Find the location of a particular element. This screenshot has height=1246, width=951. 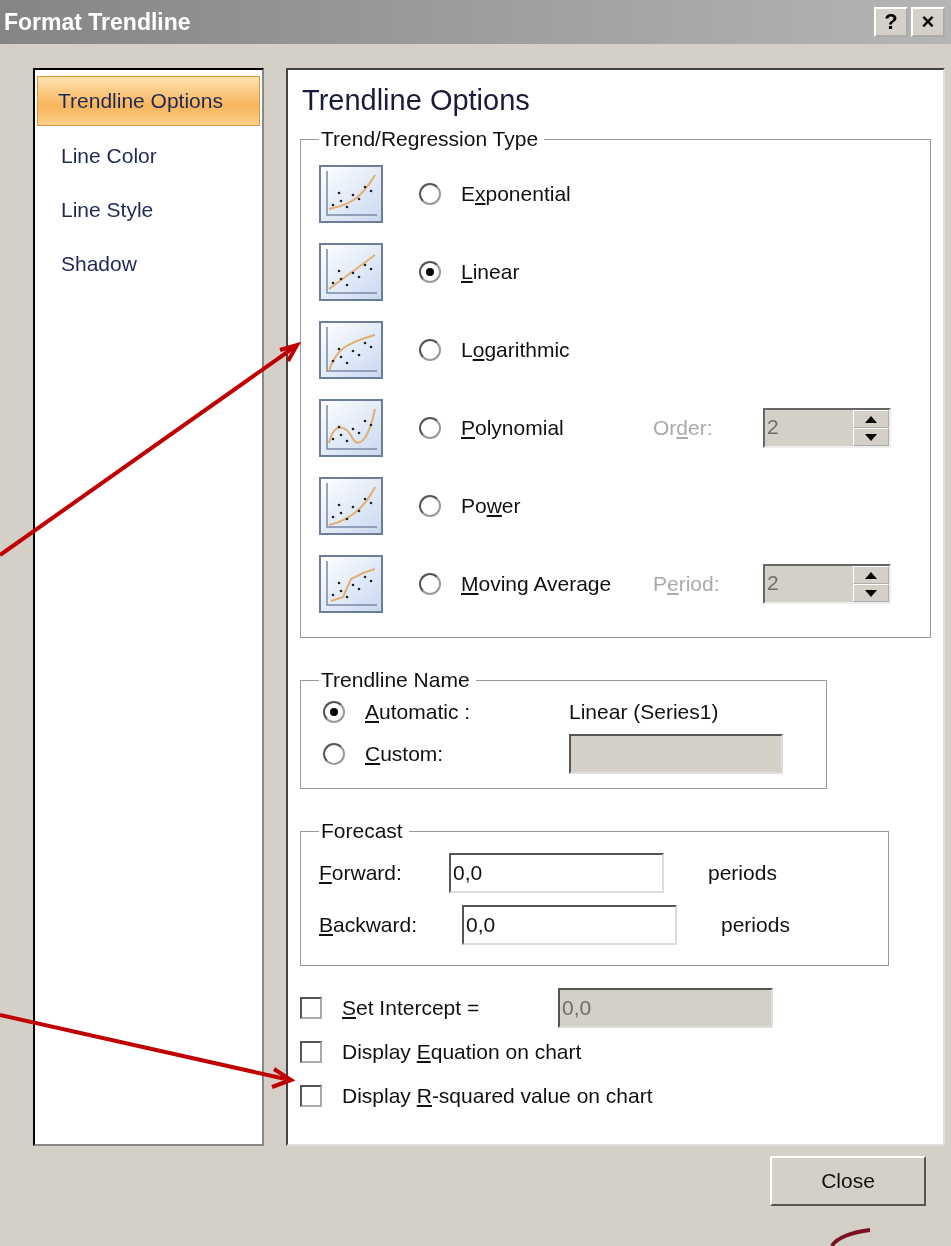

field-label: Backward: is located at coordinates (368, 924).